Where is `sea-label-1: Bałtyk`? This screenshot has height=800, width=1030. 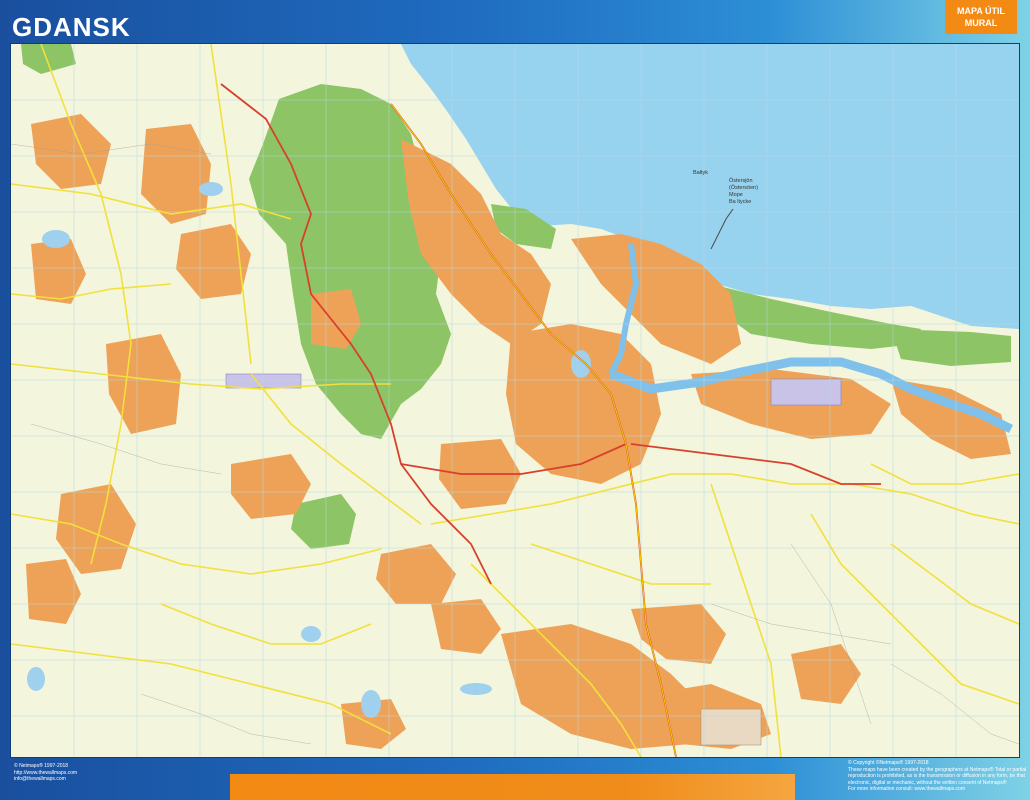 sea-label-1: Bałtyk is located at coordinates (700, 173).